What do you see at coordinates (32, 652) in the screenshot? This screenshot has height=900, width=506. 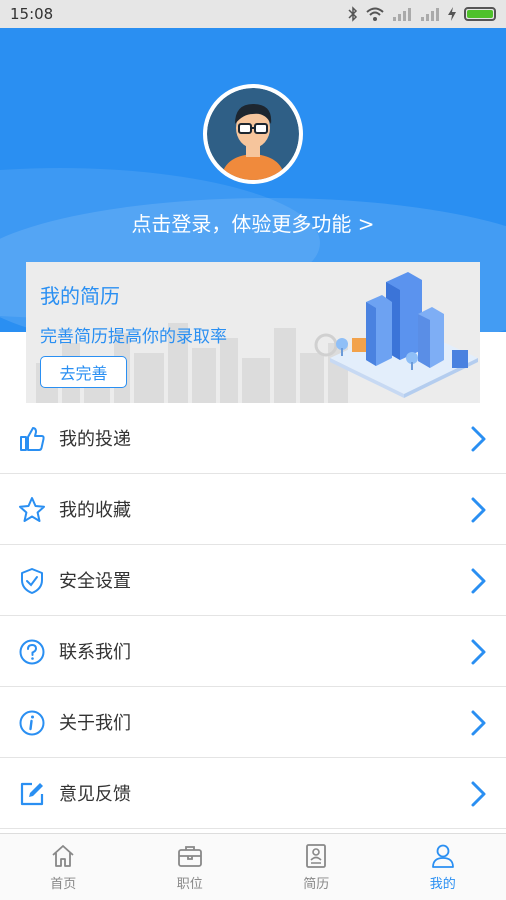 I see `question-circle-icon` at bounding box center [32, 652].